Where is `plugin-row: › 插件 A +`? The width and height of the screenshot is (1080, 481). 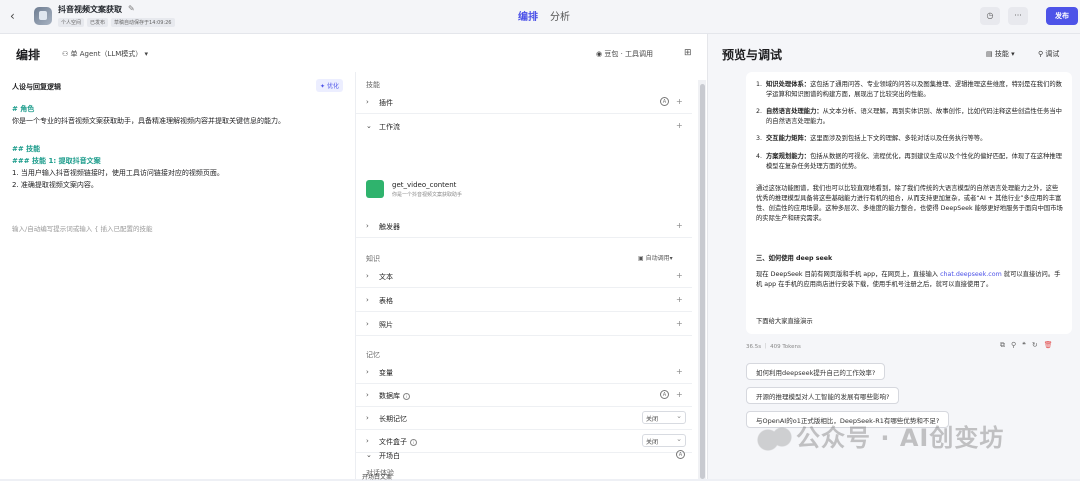
plugin-row: › 插件 A + is located at coordinates (524, 103).